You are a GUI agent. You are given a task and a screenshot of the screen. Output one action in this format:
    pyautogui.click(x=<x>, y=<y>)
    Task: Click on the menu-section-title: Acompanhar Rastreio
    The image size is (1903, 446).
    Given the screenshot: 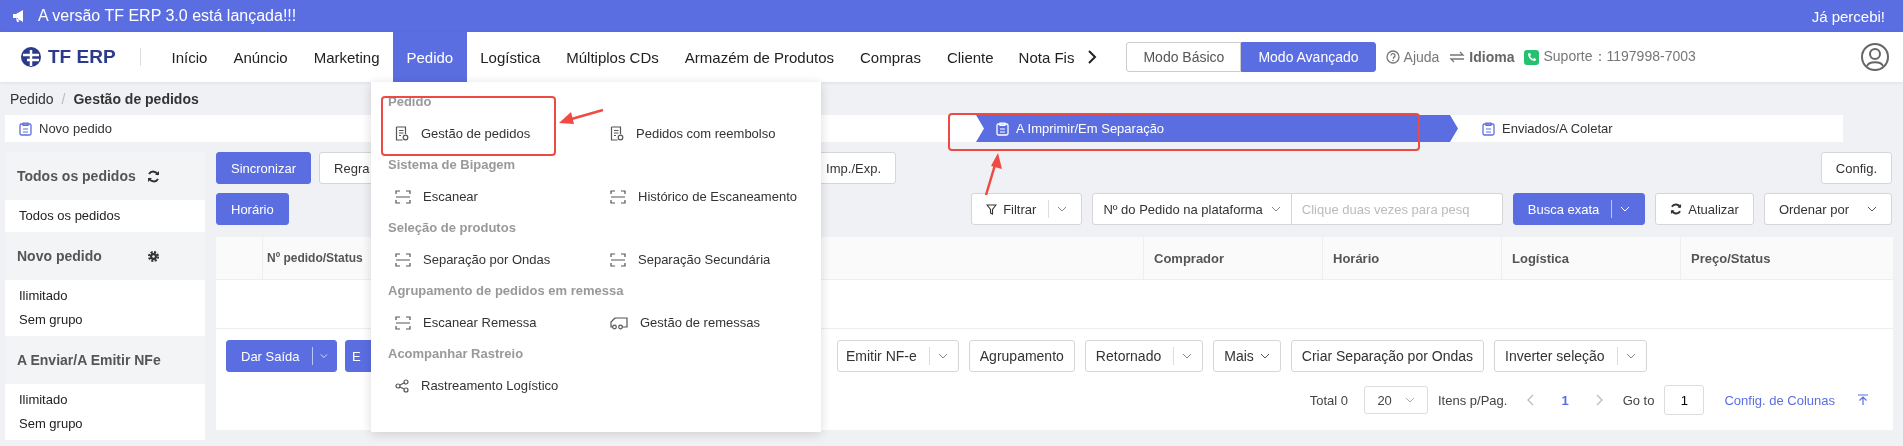 What is the action you would take?
    pyautogui.click(x=456, y=354)
    